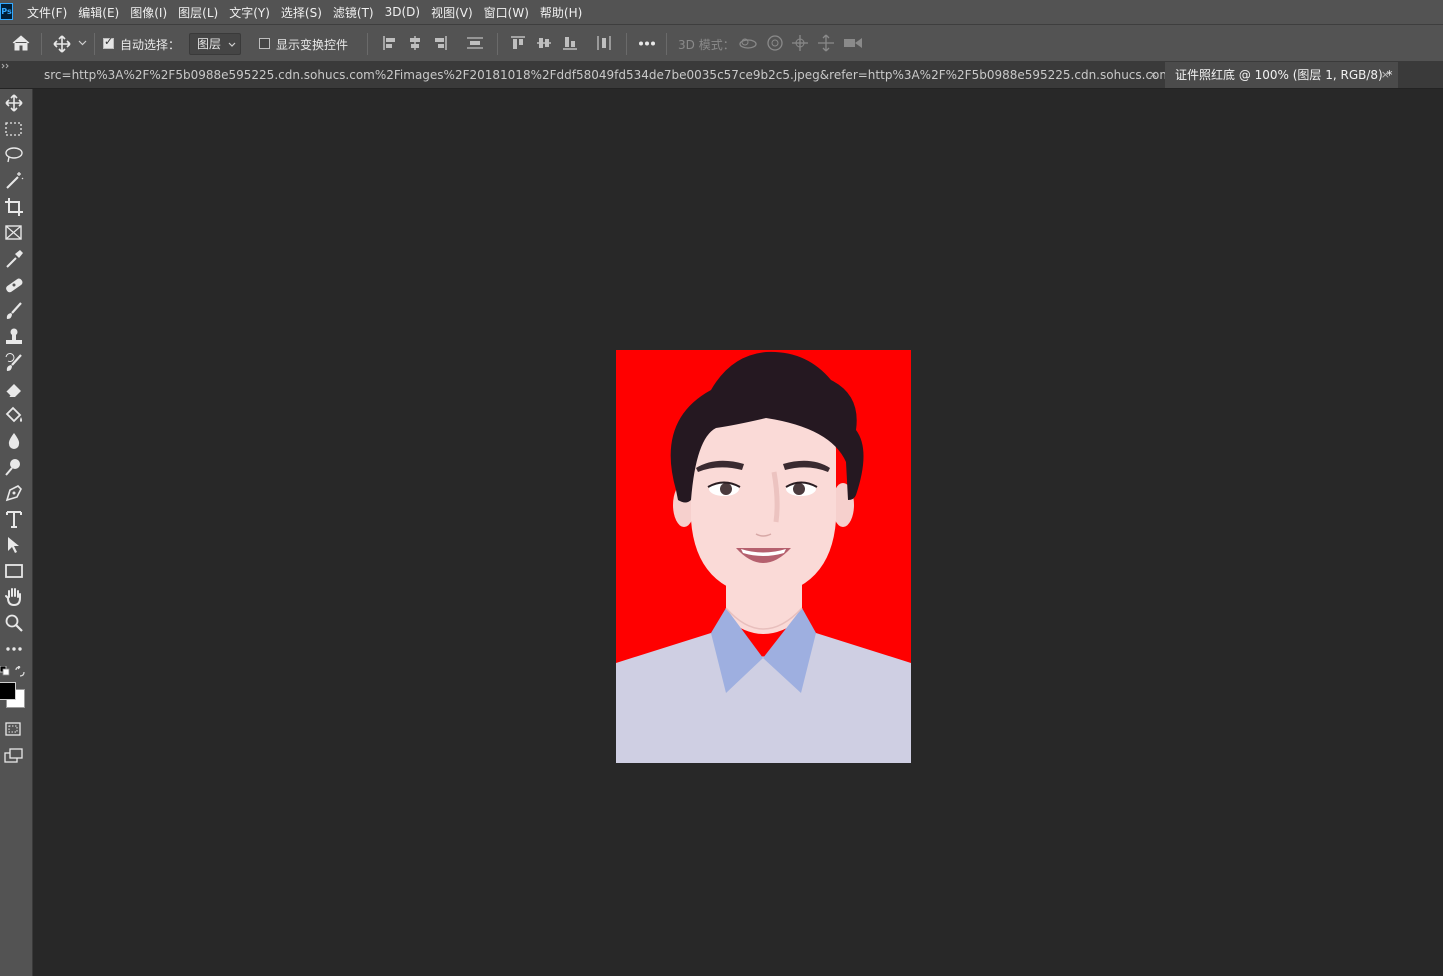 This screenshot has width=1443, height=976. Describe the element at coordinates (353, 12) in the screenshot. I see `menu-filter: 滤镜(T)` at that location.